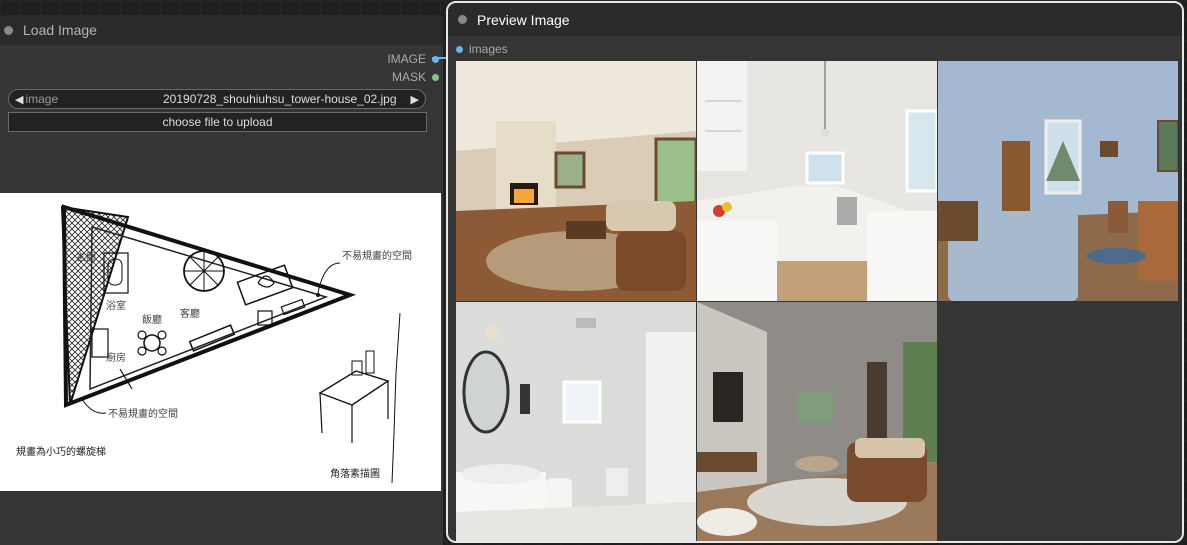 The image size is (1187, 545). Describe the element at coordinates (42, 99) in the screenshot. I see `combo-label: image` at that location.